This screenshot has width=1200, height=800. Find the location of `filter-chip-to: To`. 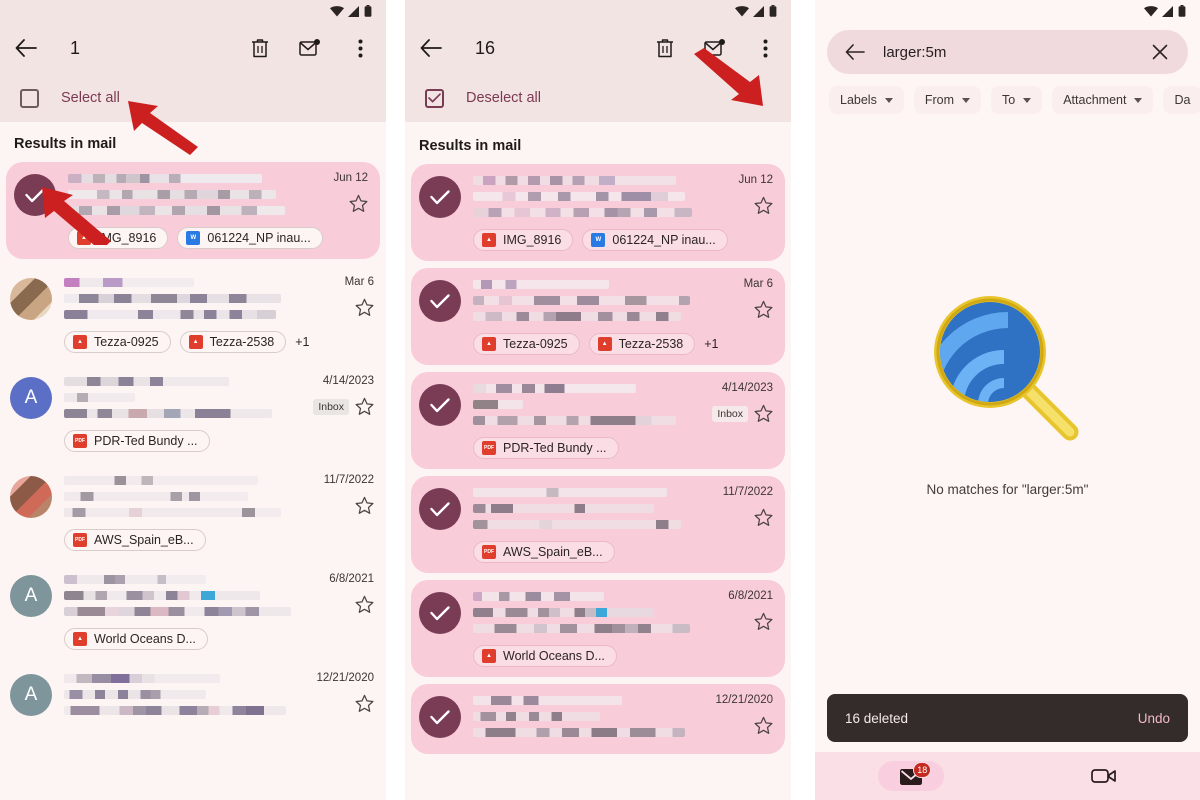

filter-chip-to: To is located at coordinates (1017, 100).